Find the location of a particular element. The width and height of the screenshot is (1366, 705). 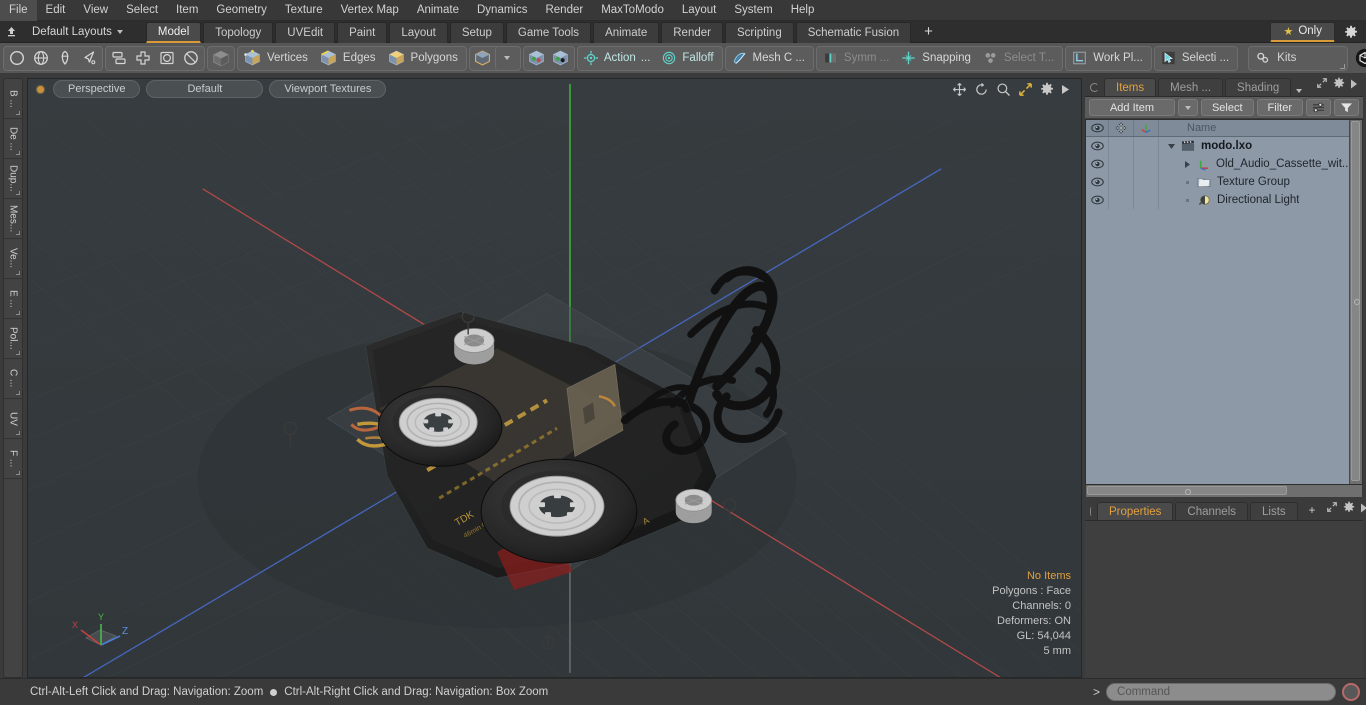

tab-shading: Shading is located at coordinates (1258, 87).